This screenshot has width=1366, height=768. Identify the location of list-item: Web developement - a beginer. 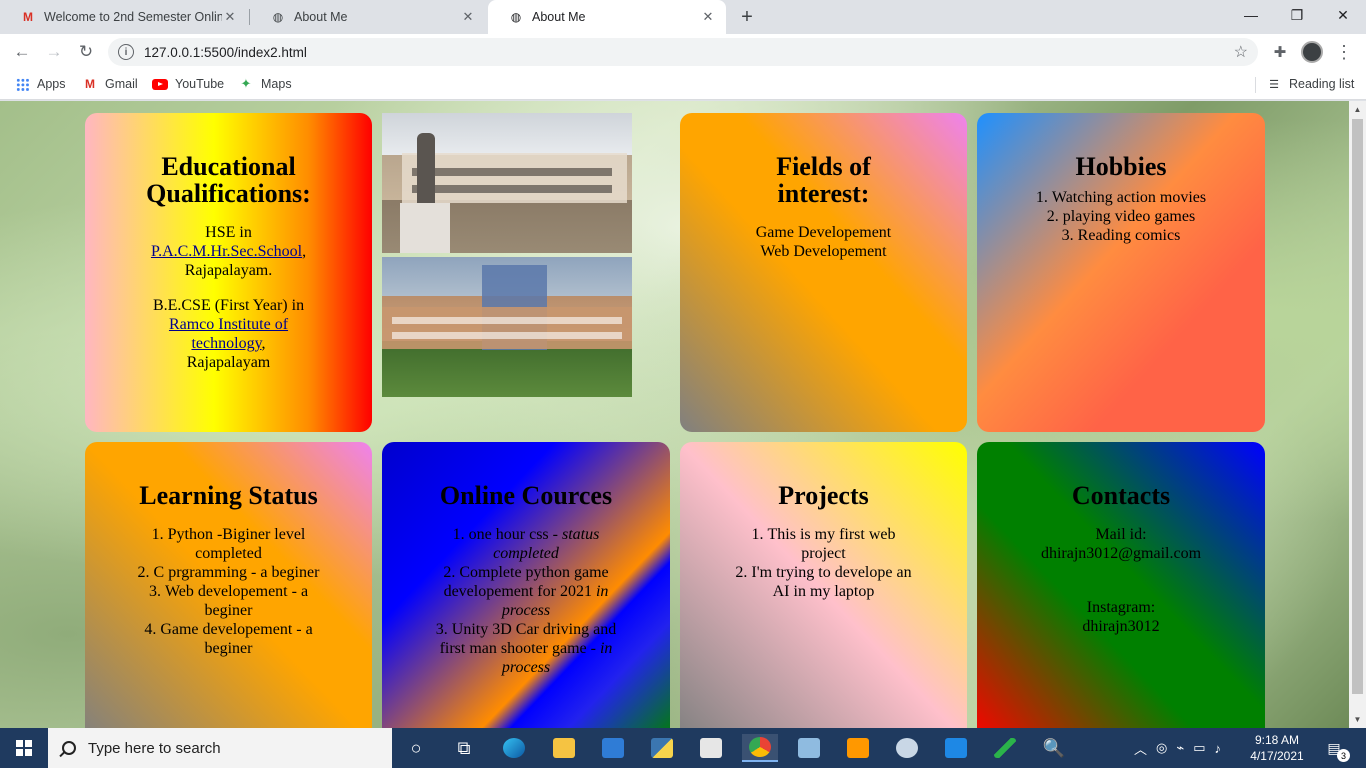
(229, 601).